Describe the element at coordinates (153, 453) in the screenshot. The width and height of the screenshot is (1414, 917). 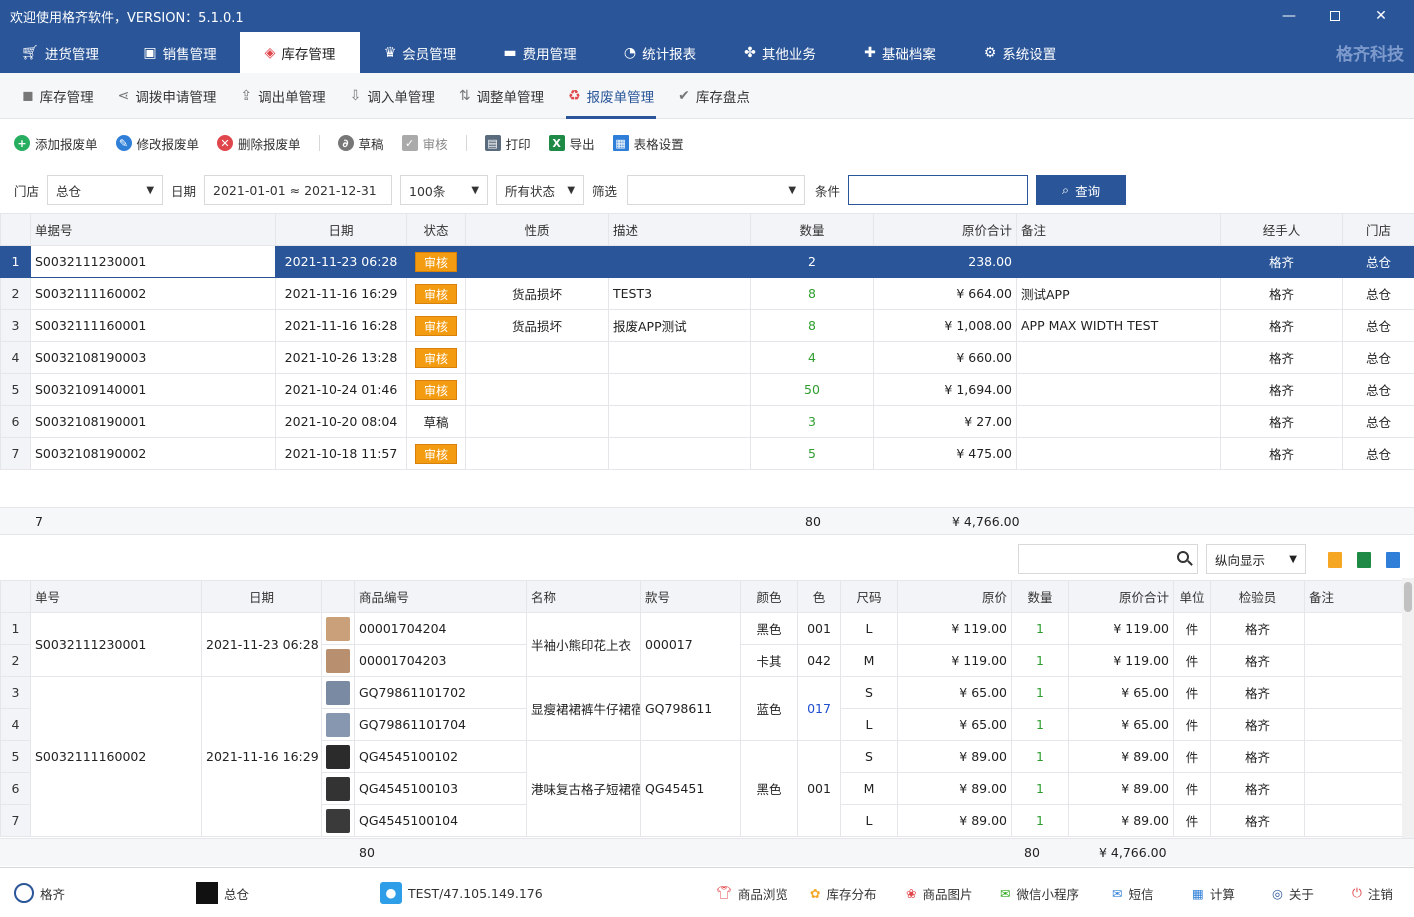
I see `order-id-cell: S0032108190002` at that location.